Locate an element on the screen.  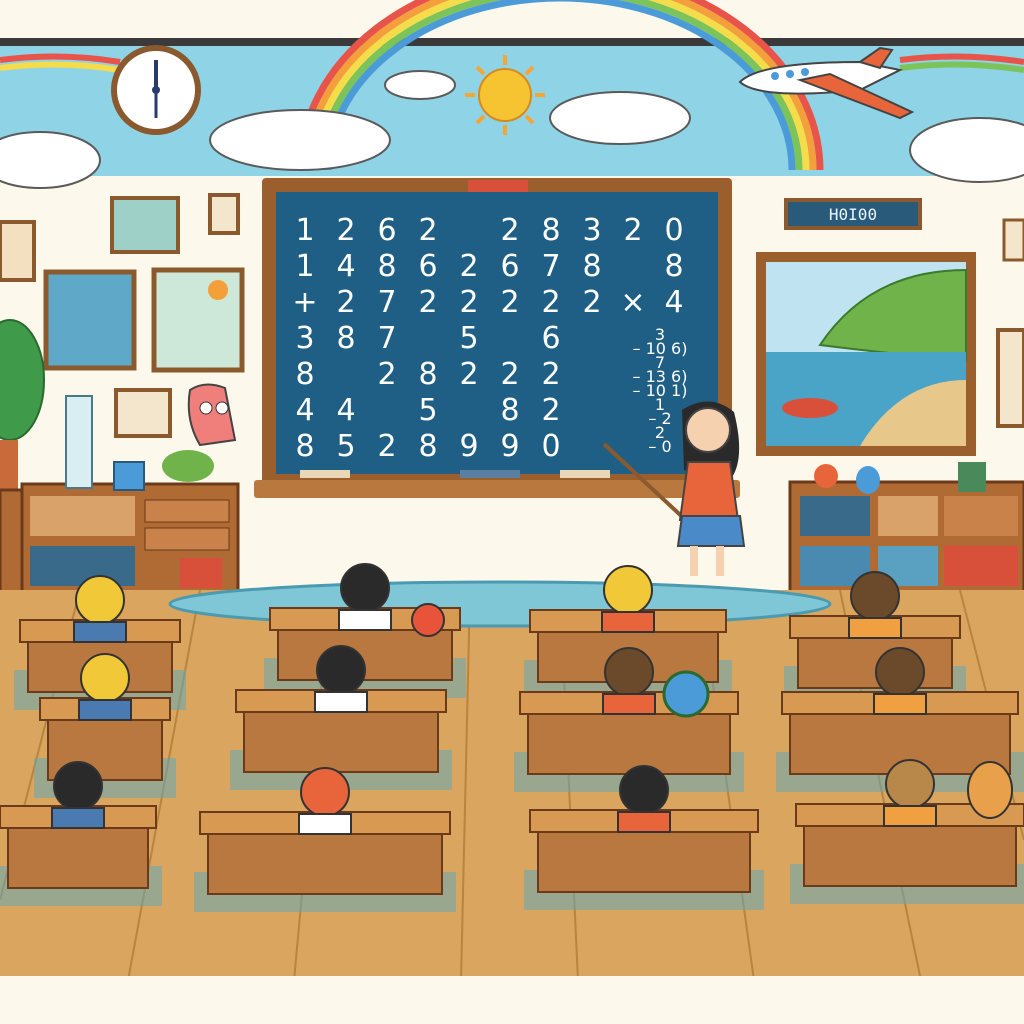
sign-text: H0I00 is located at coordinates (853, 214).